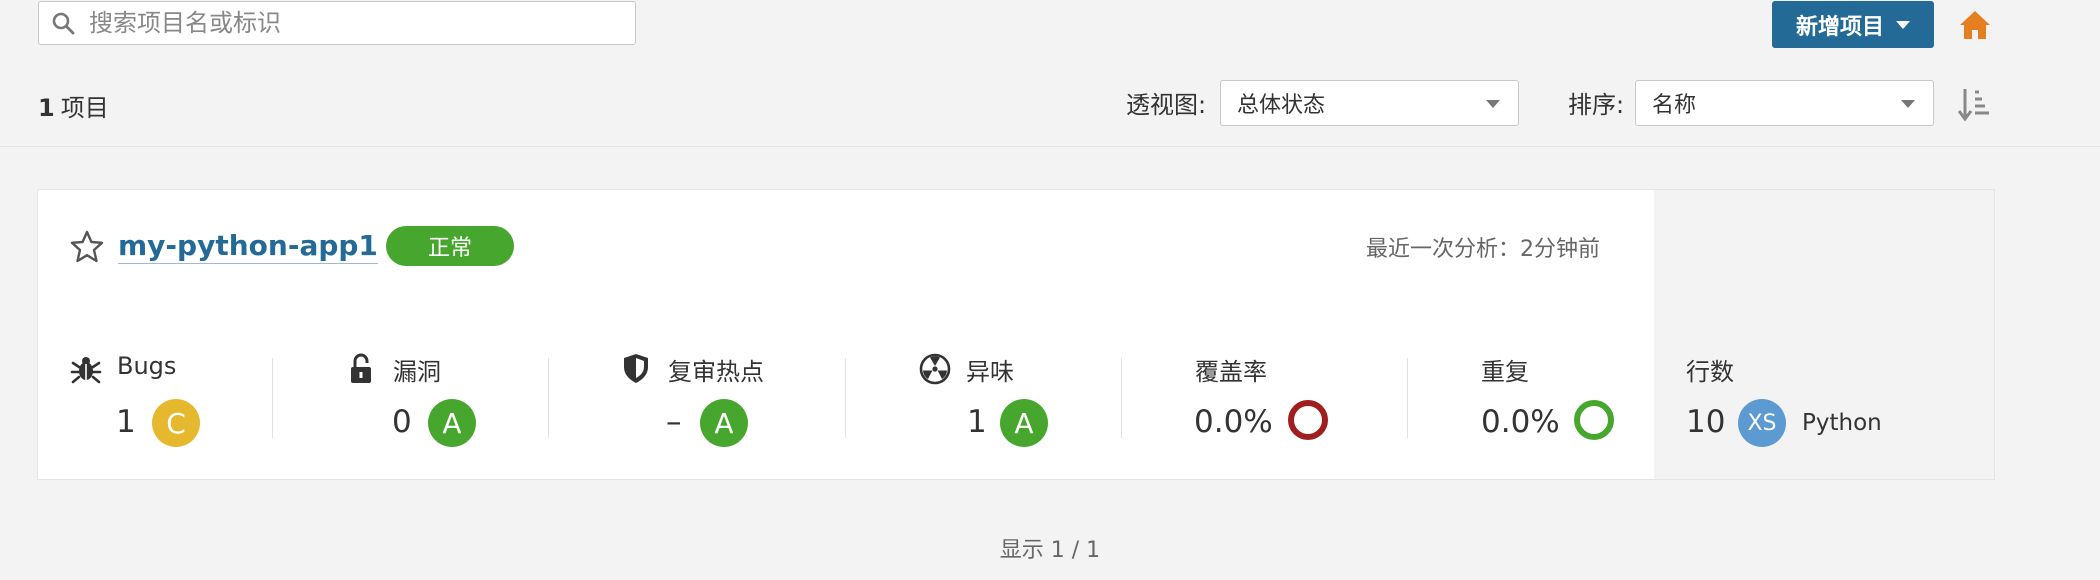  Describe the element at coordinates (248, 246) in the screenshot. I see `project-name-link: my-python-app1` at that location.